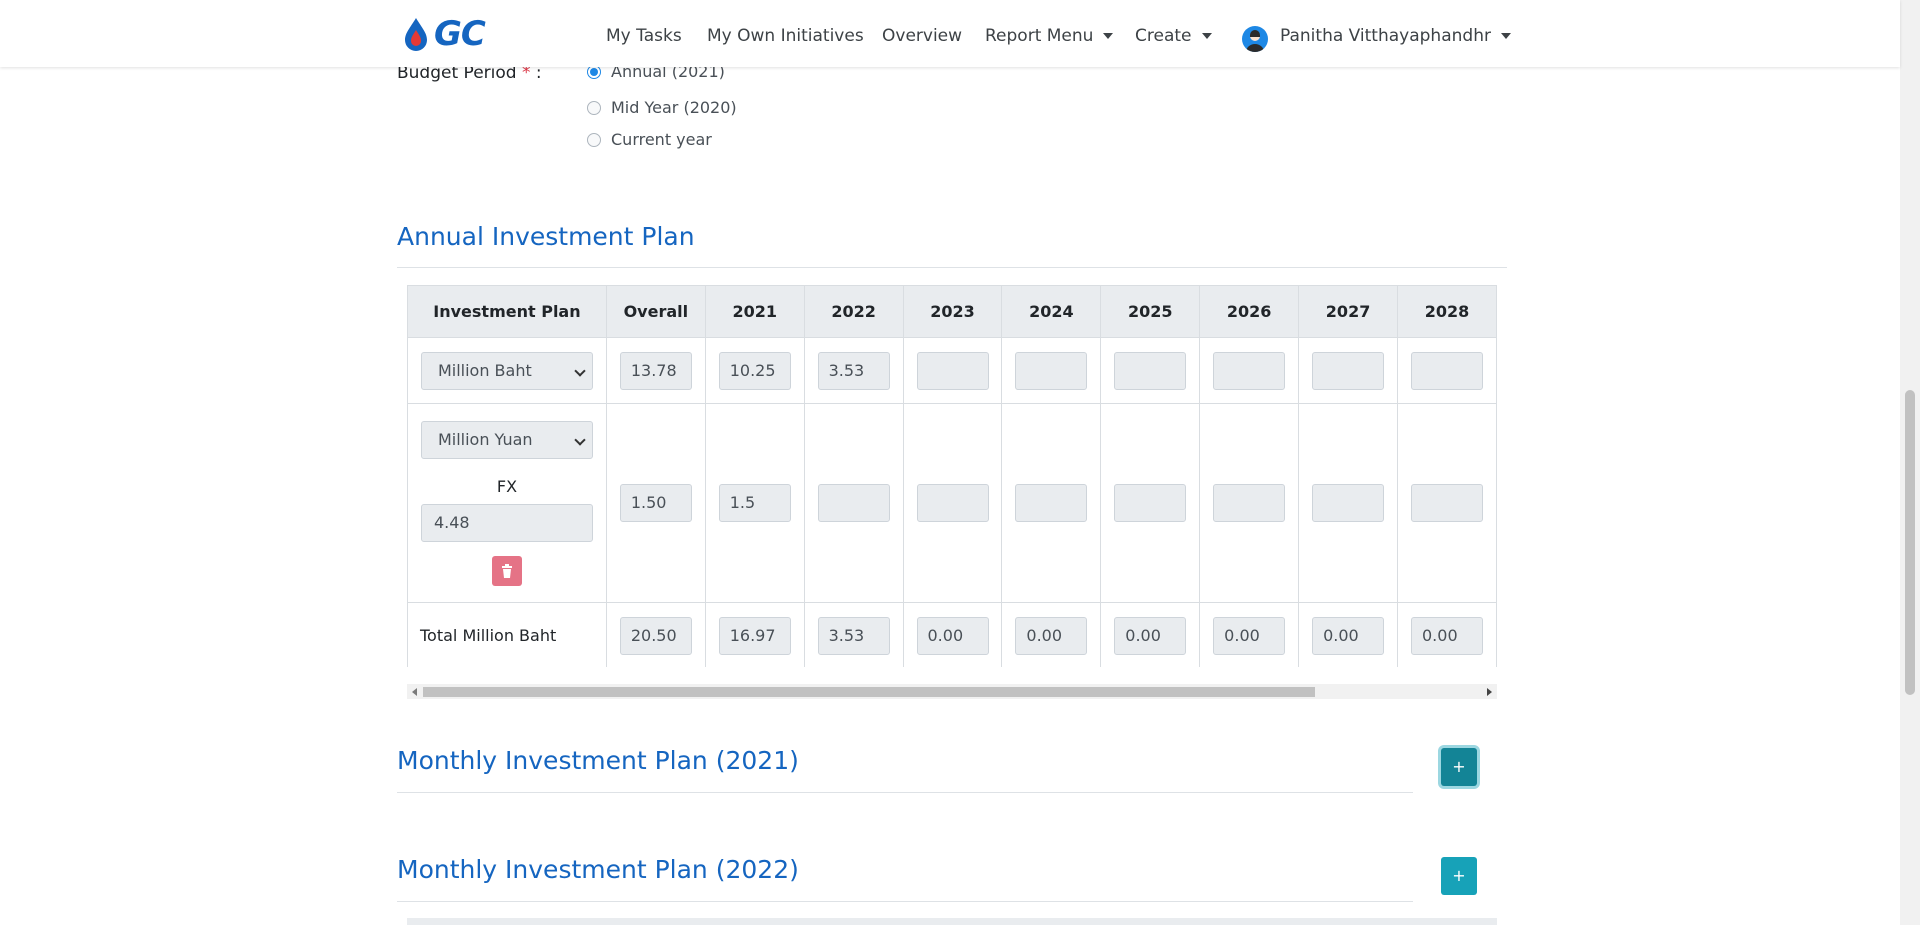  I want to click on baht-2024-input, so click(1051, 370).